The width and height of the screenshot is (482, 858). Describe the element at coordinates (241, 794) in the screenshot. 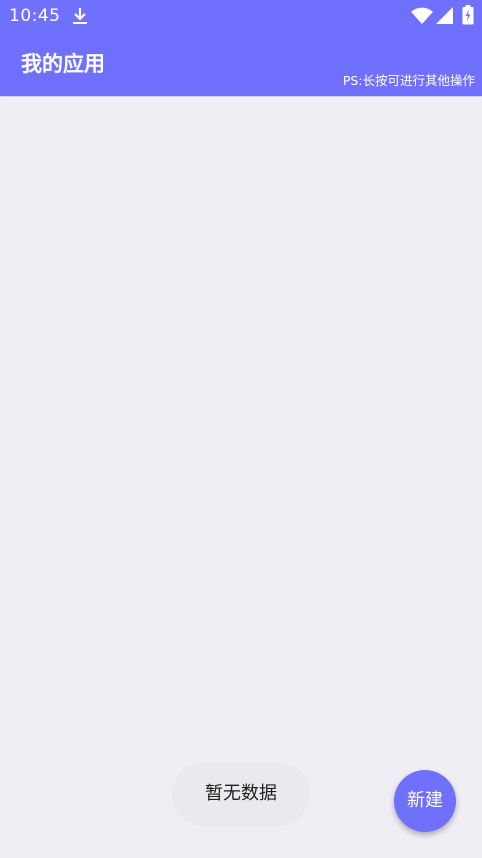

I see `empty-state-message: 暂无数据` at that location.